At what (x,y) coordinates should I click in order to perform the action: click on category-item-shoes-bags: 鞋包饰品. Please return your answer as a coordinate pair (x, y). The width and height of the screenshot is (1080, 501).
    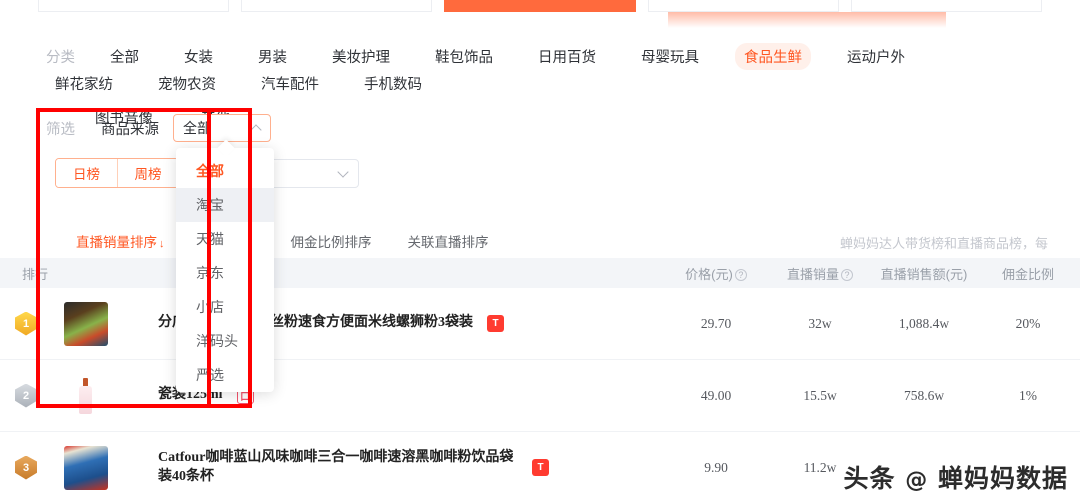
    Looking at the image, I should click on (464, 56).